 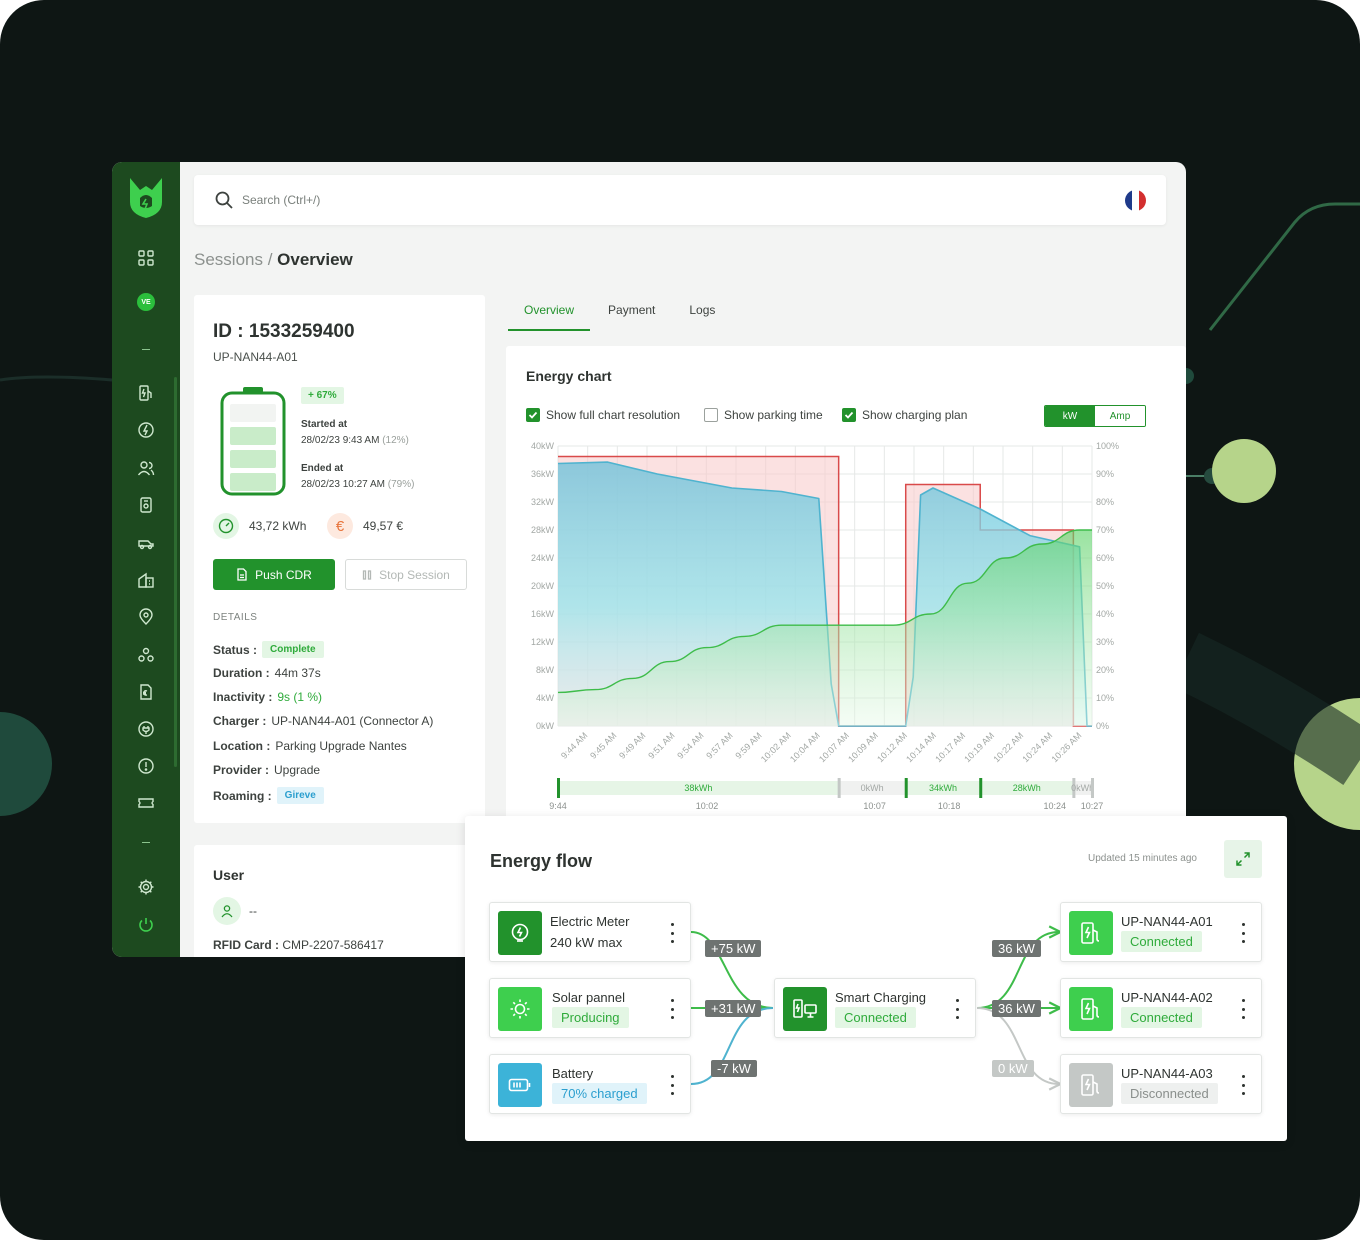 I want to click on x-tick-label: 10:07 AM, so click(x=834, y=747).